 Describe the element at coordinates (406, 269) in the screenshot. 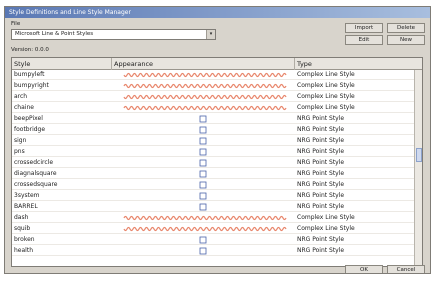

I see `cancel-button: Cancel` at that location.